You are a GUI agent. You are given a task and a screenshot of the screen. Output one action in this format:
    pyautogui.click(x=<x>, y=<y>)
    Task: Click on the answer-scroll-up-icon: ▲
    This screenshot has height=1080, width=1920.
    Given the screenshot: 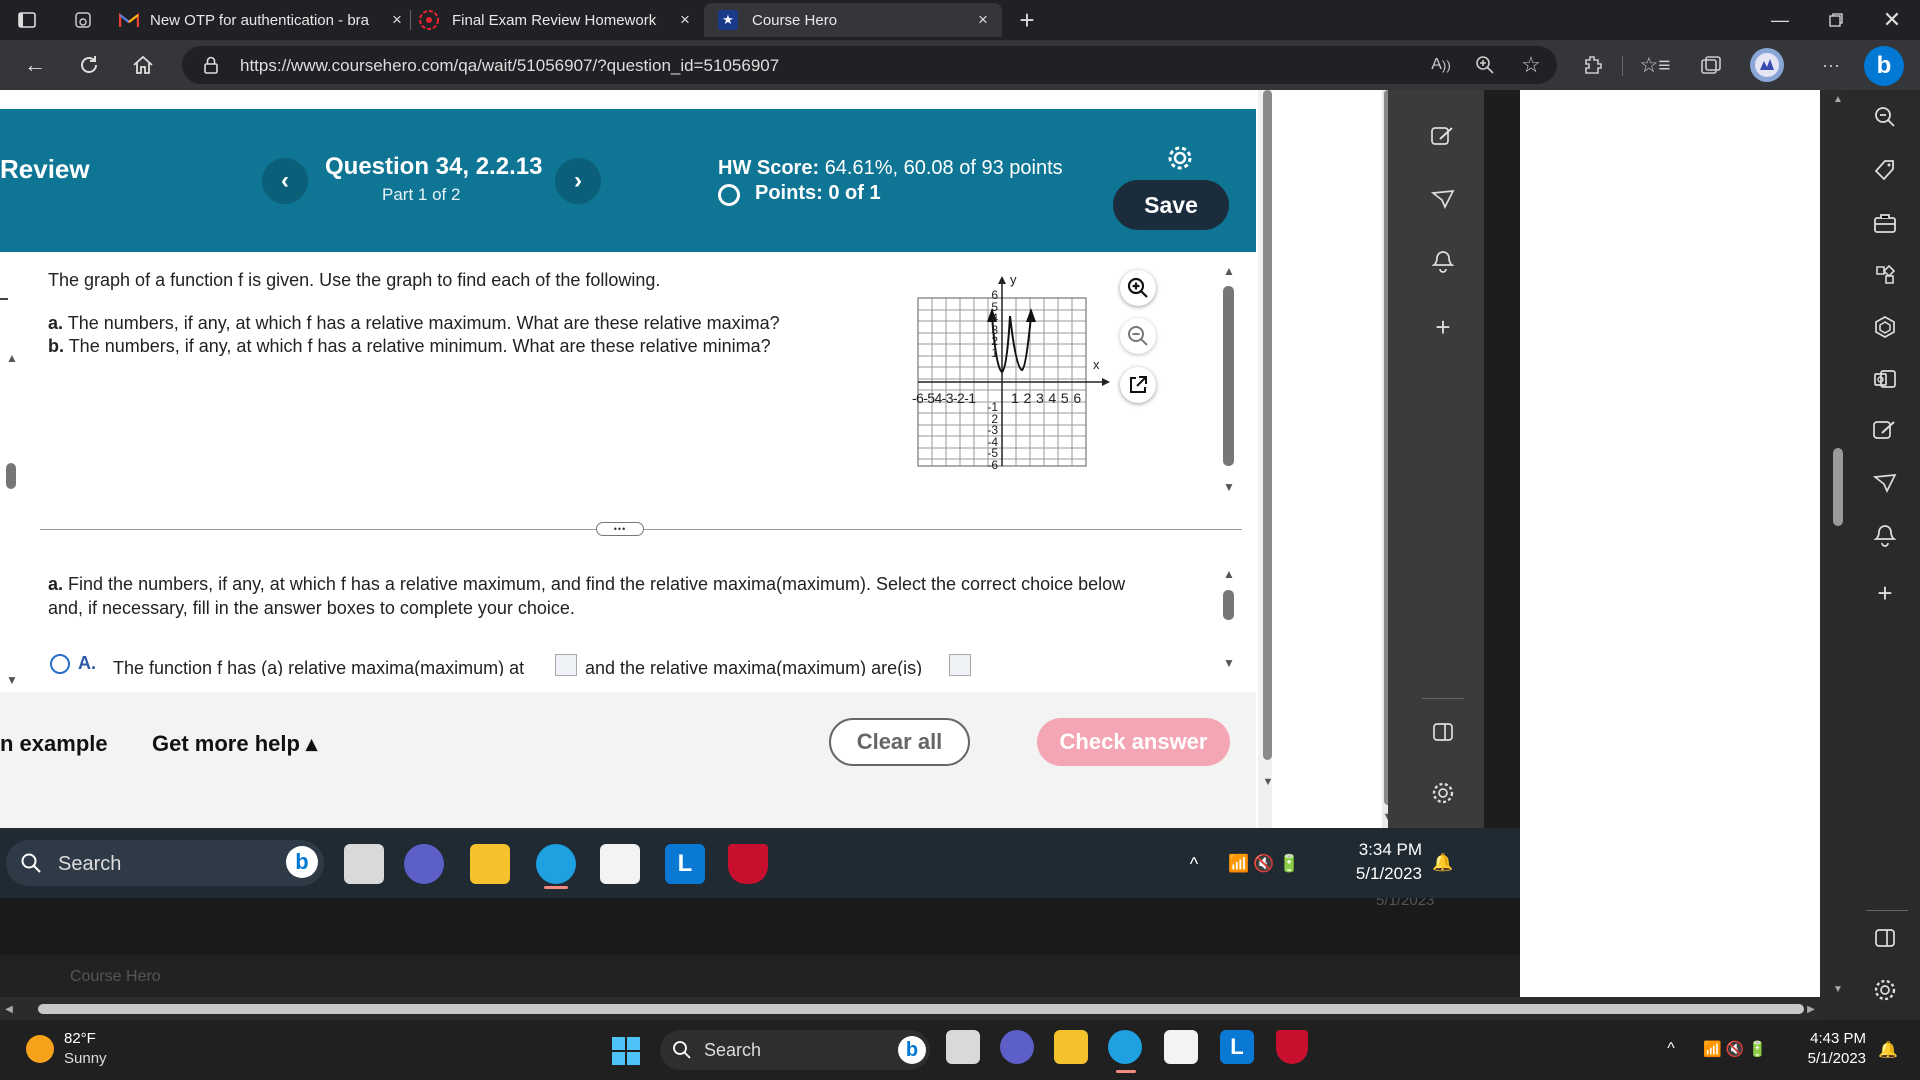 What is the action you would take?
    pyautogui.click(x=1229, y=574)
    